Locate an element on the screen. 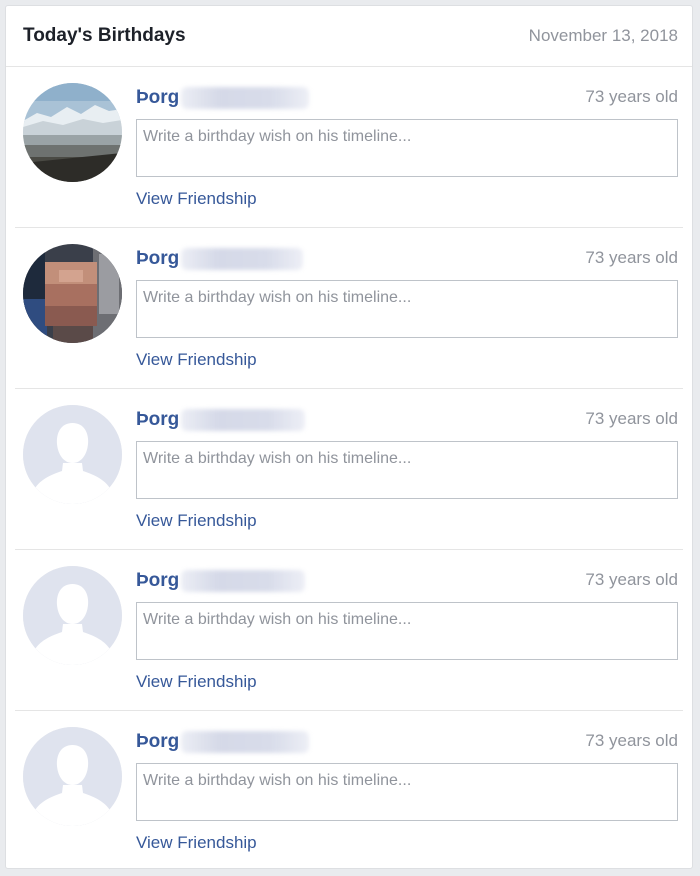 The image size is (700, 876). landscape-photo-icon is located at coordinates (72, 132).